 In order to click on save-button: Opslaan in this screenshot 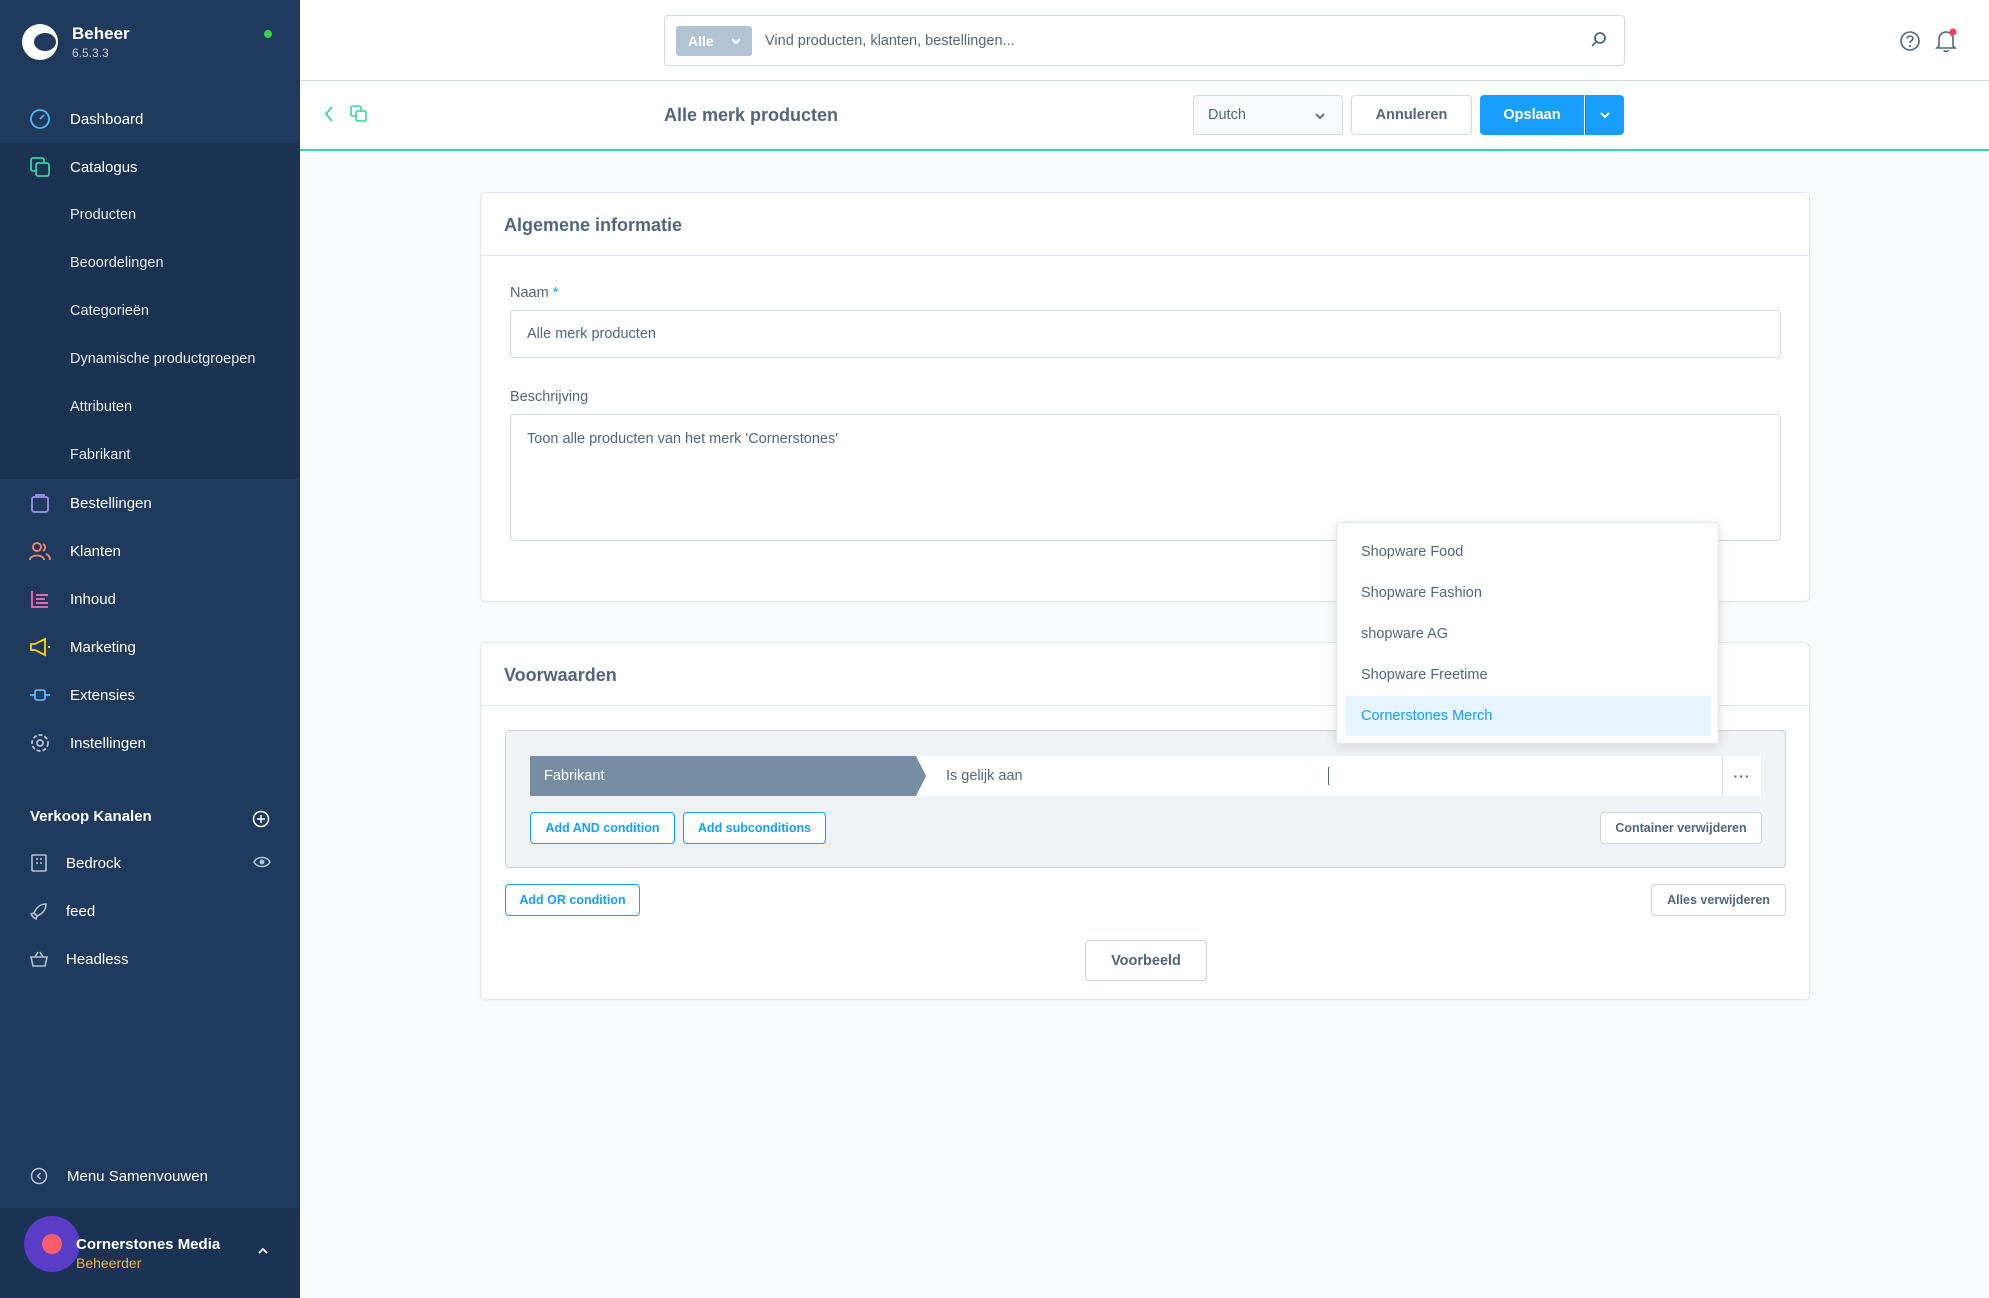, I will do `click(1532, 115)`.